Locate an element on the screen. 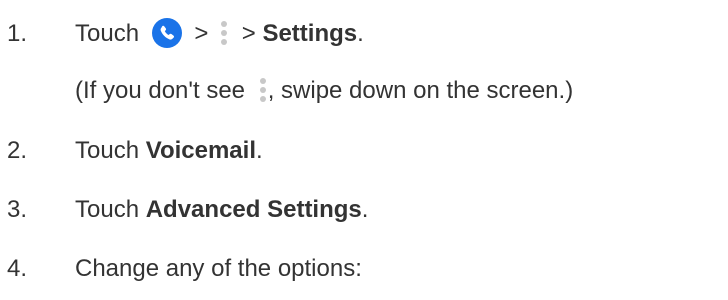  step-text: Touch Voicemail. is located at coordinates (169, 151).